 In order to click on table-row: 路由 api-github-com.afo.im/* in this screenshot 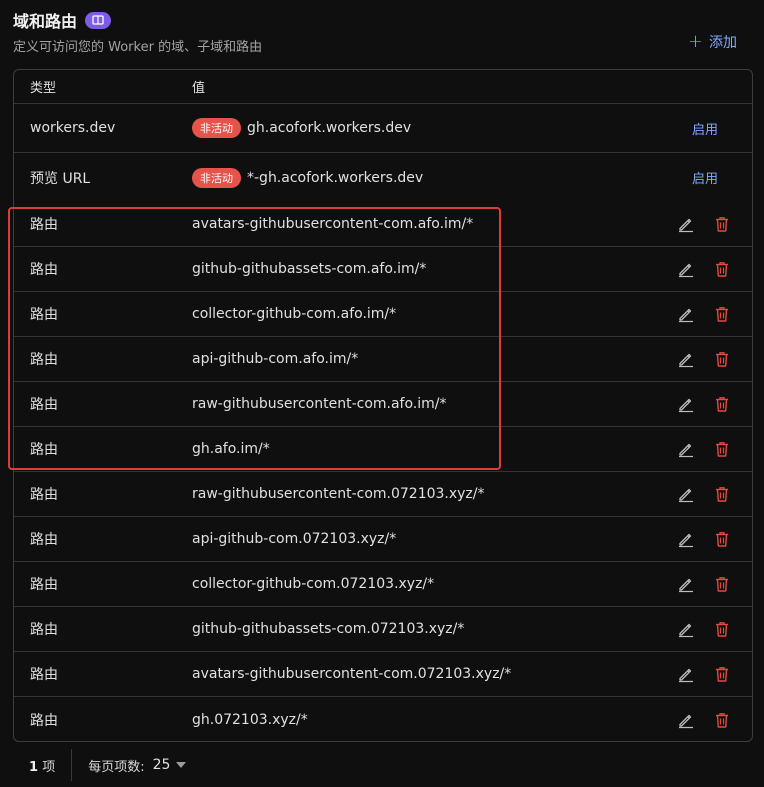, I will do `click(383, 359)`.